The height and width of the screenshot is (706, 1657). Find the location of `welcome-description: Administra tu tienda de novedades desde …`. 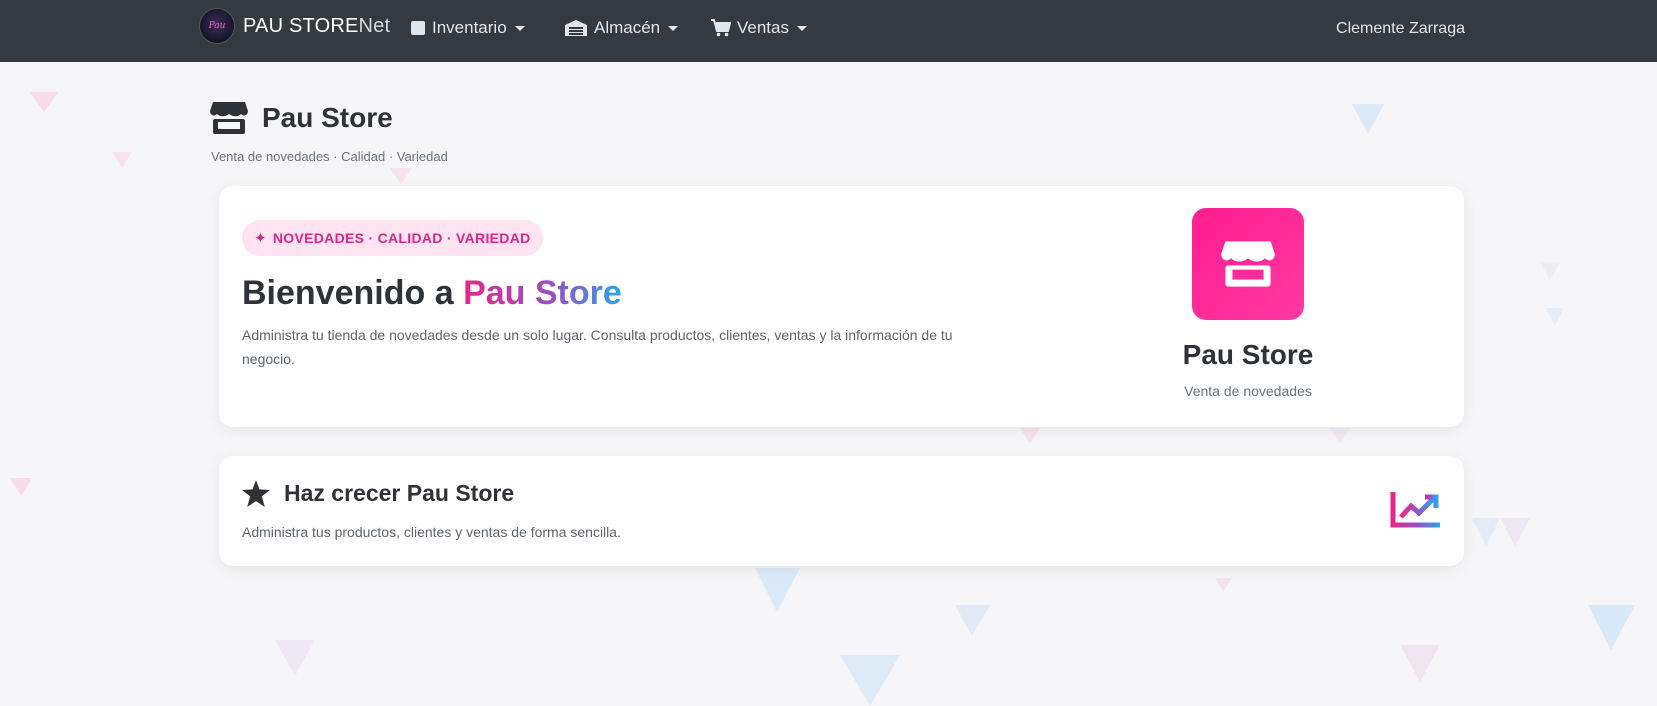

welcome-description: Administra tu tienda de novedades desde … is located at coordinates (597, 347).